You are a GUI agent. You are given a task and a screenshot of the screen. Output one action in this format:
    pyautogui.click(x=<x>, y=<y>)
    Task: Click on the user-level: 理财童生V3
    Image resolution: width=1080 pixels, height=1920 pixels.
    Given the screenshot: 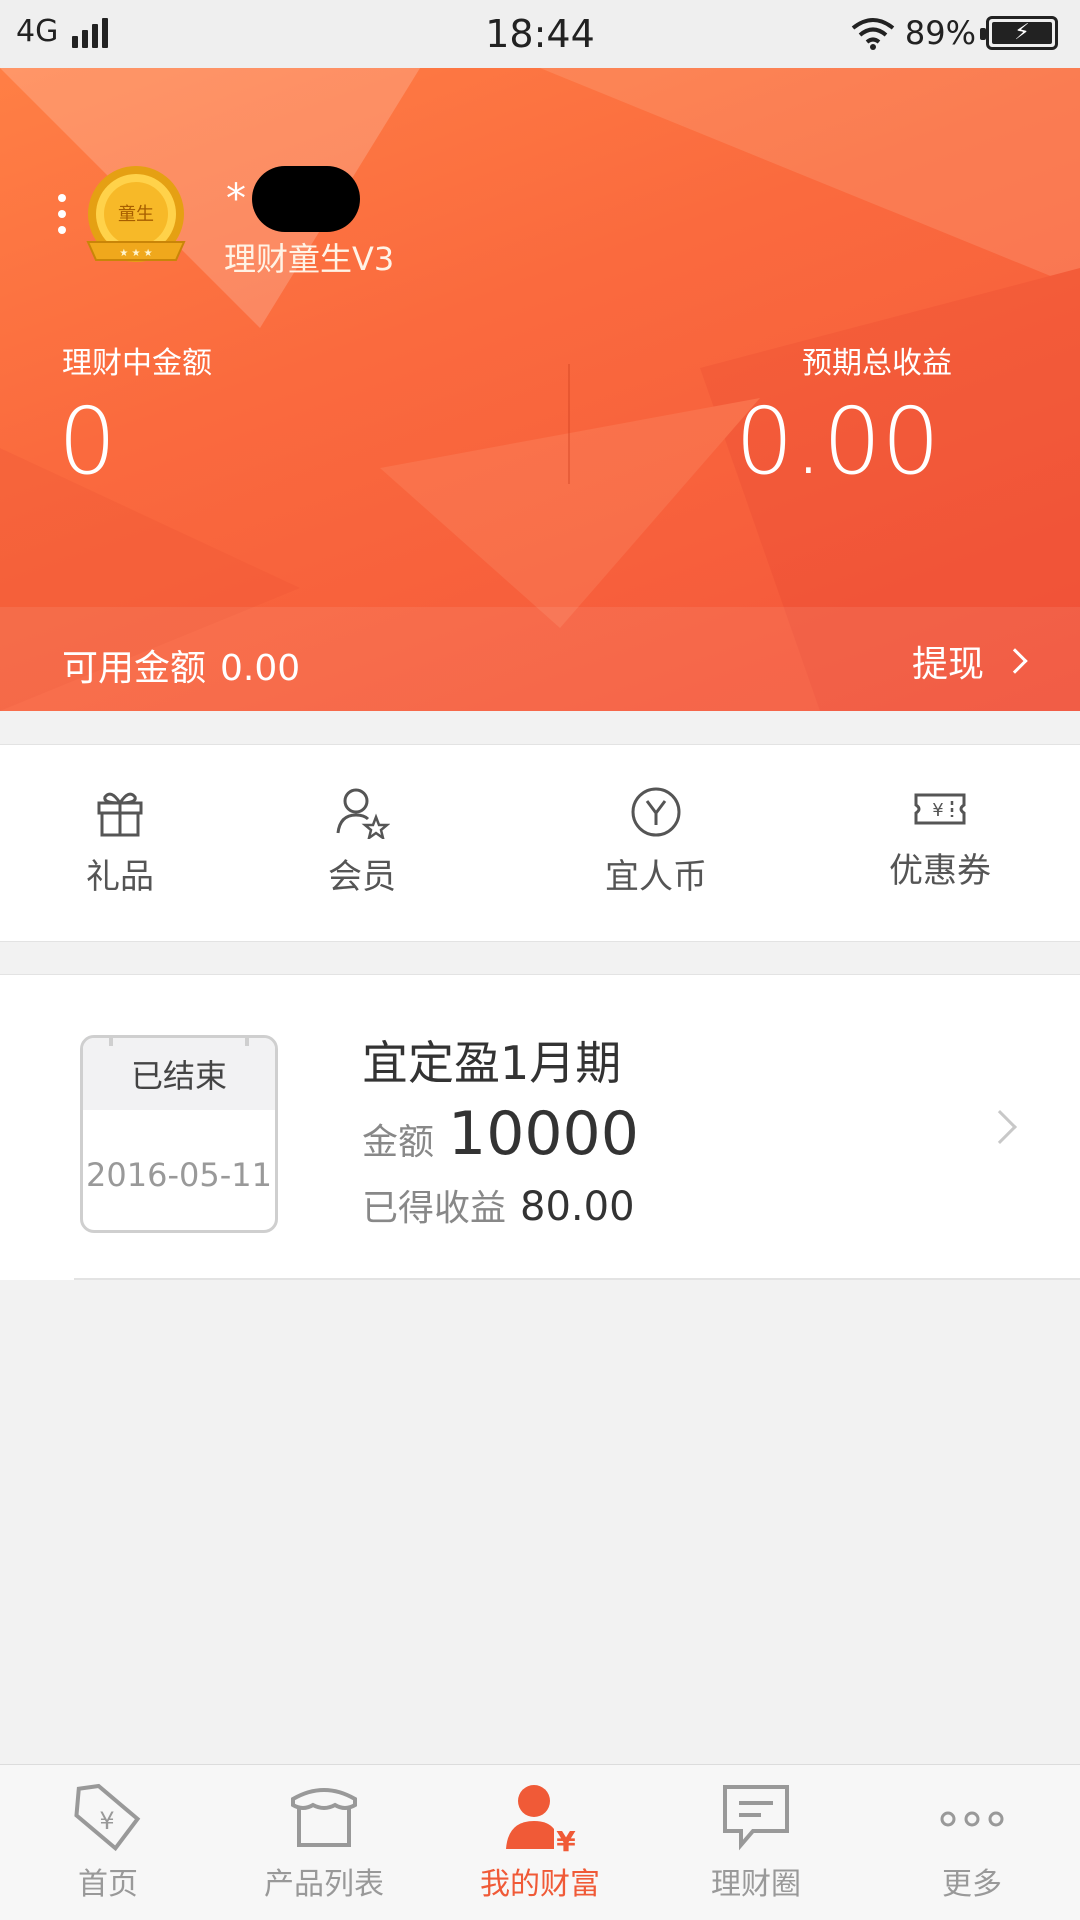 What is the action you would take?
    pyautogui.click(x=309, y=257)
    